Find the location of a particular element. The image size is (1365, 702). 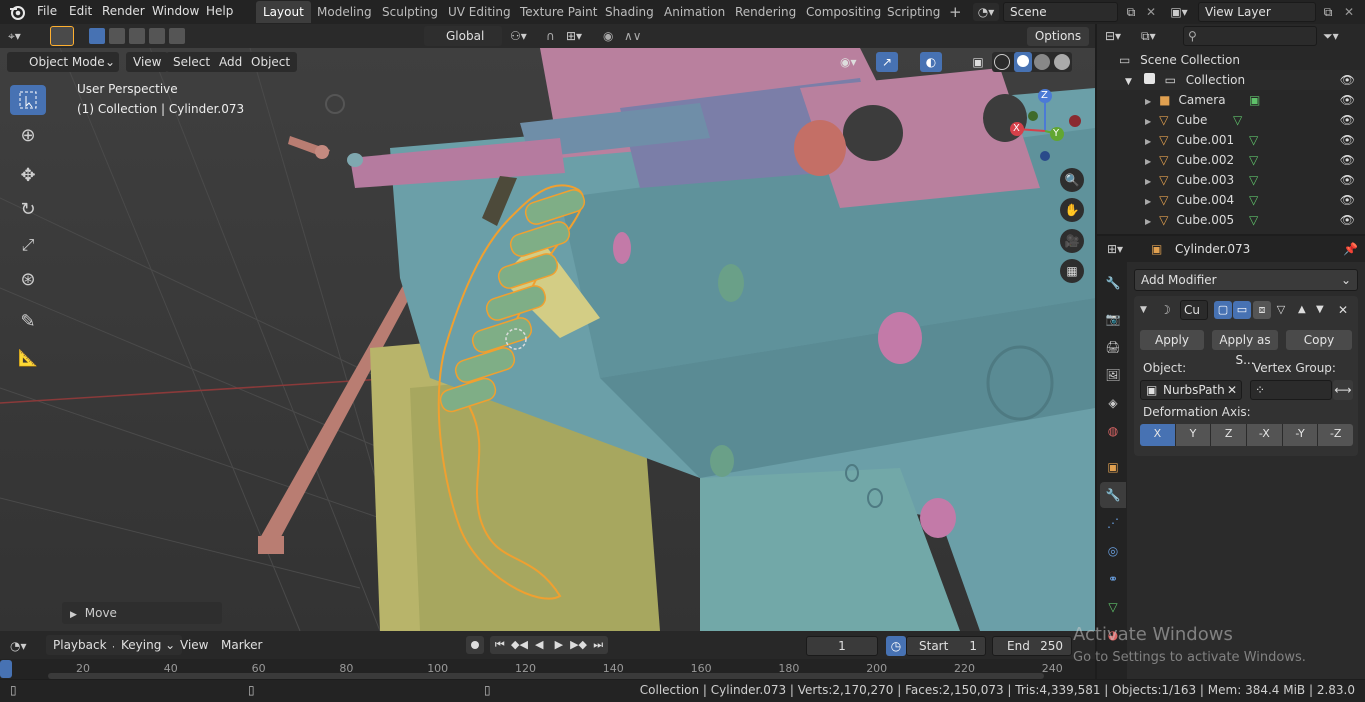

next-keyframe-icon: ▶◆ is located at coordinates (579, 645).